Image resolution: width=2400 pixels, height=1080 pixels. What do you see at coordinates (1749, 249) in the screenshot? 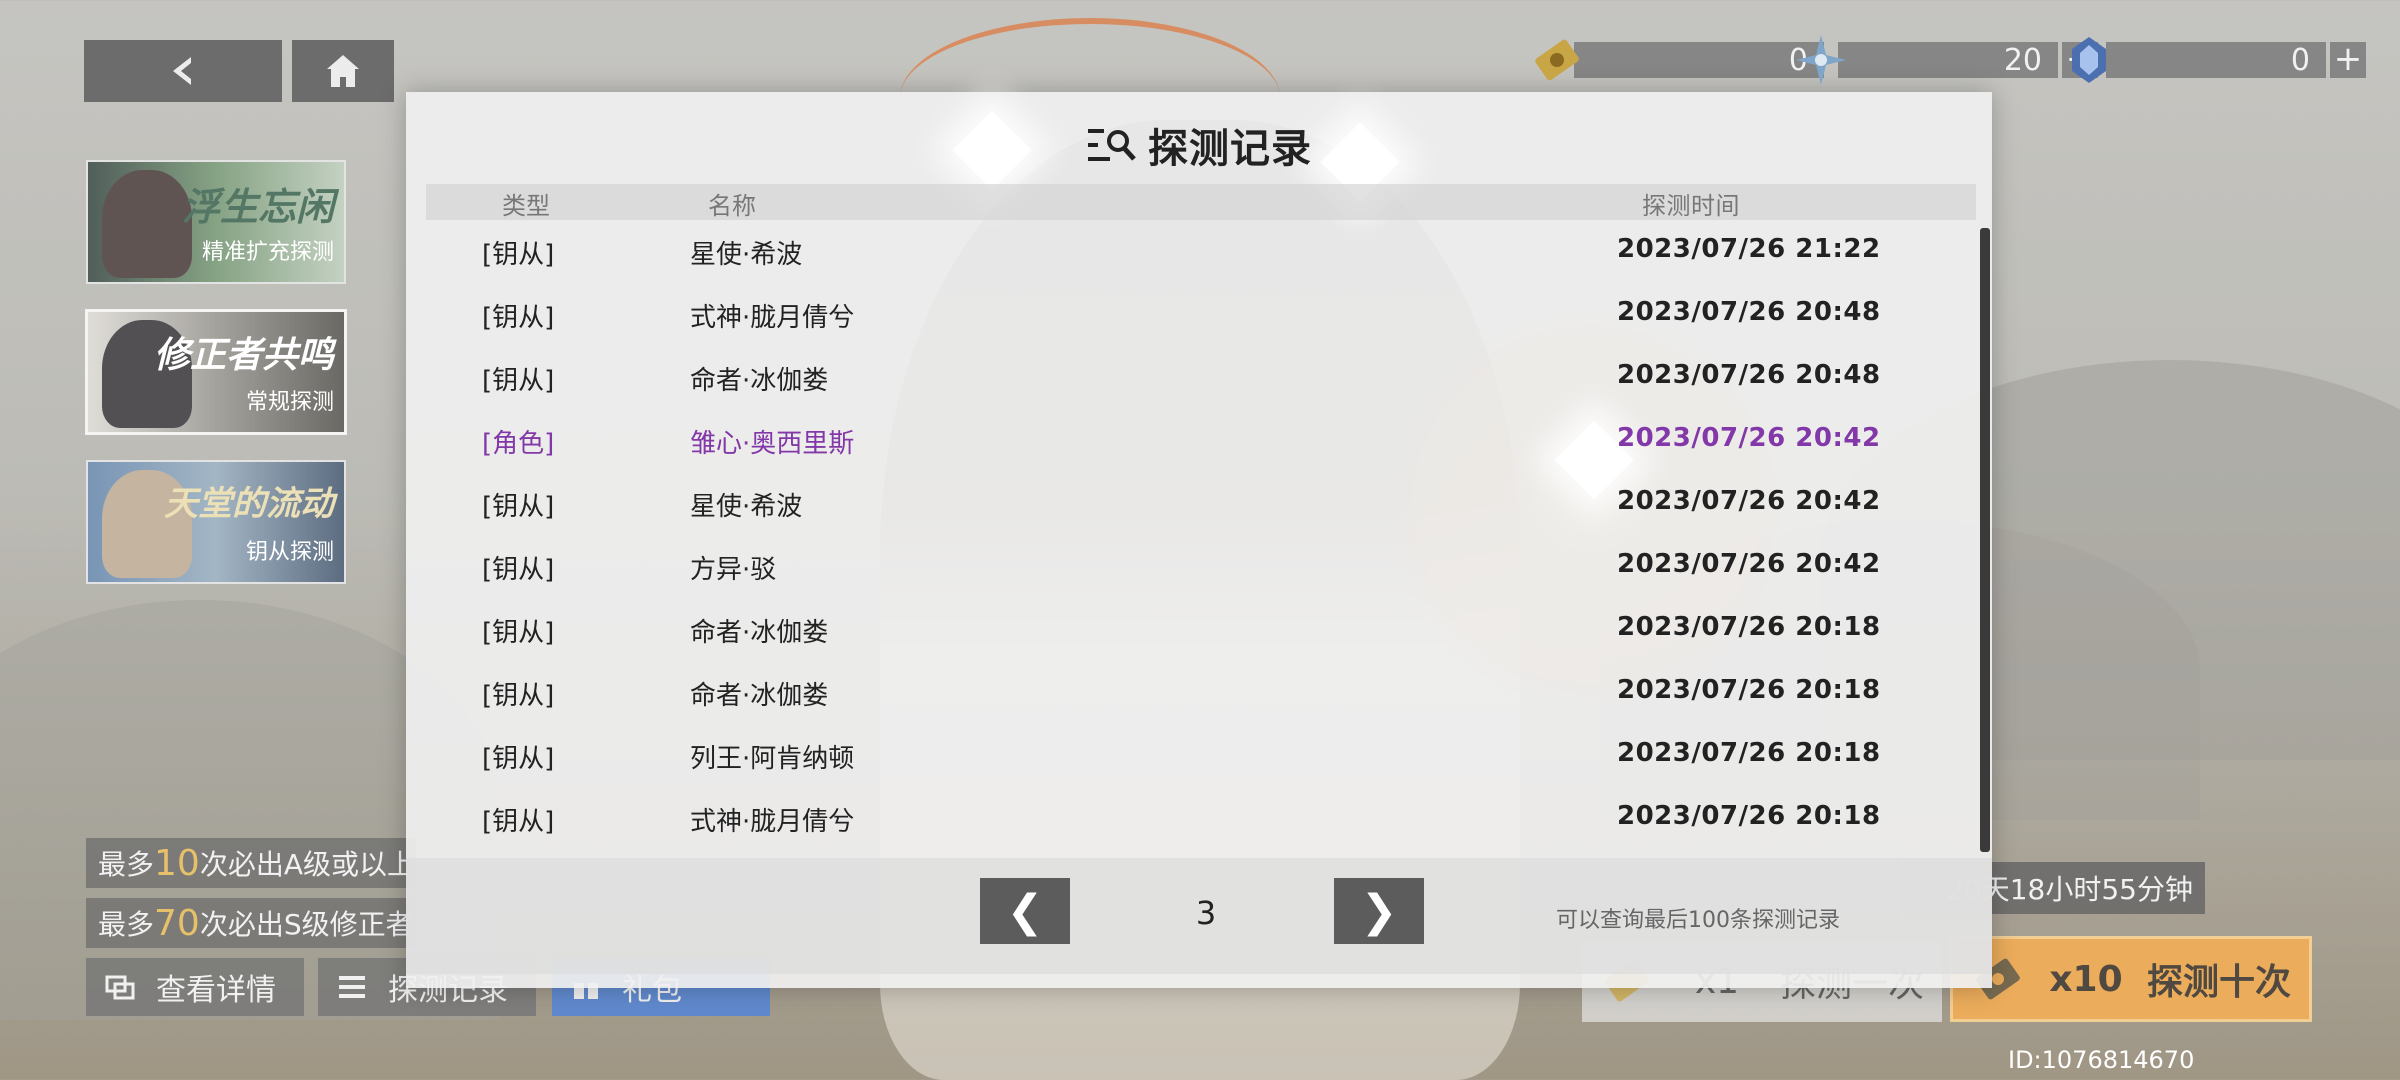
I see `record-time: 2023/07/26 21:22` at bounding box center [1749, 249].